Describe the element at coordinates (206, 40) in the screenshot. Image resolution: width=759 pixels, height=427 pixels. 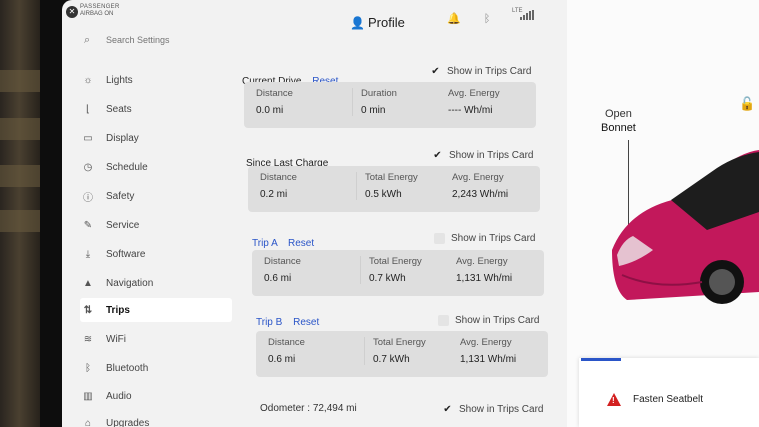
I see `search-input` at that location.